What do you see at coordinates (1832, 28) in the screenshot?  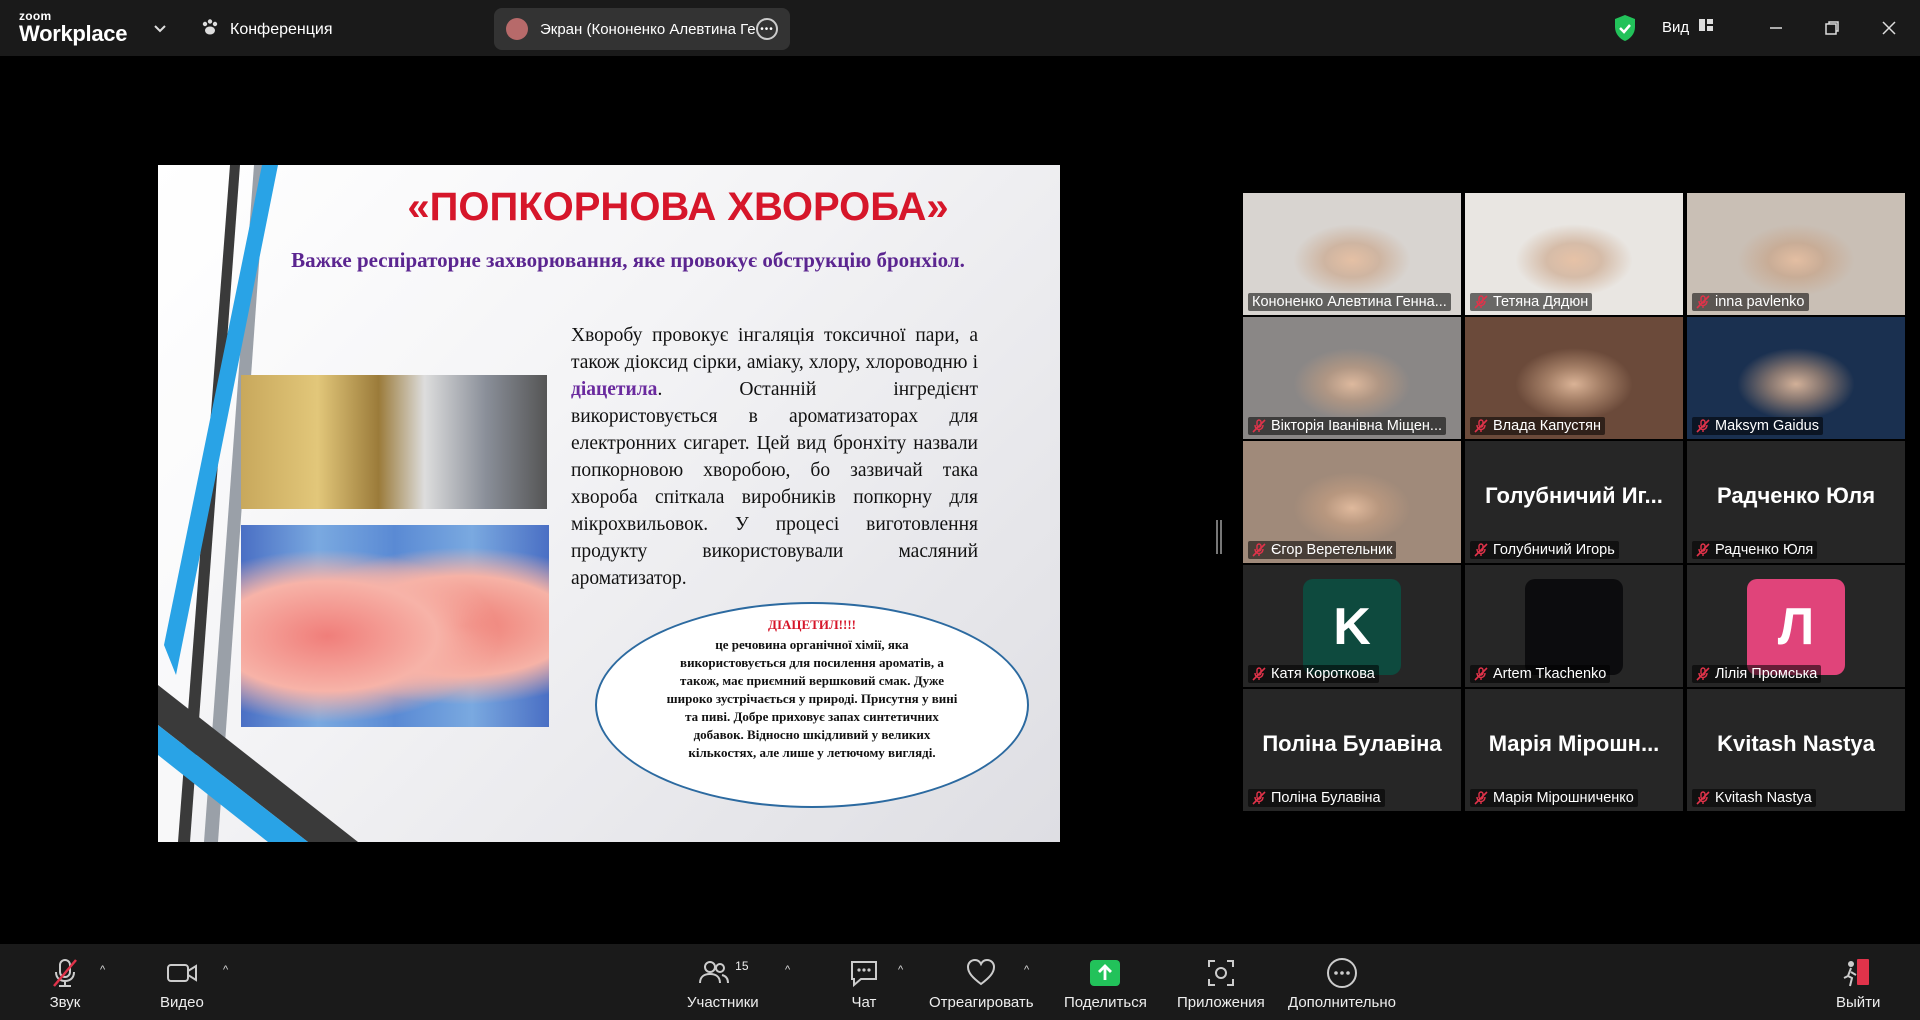 I see `restore-icon` at bounding box center [1832, 28].